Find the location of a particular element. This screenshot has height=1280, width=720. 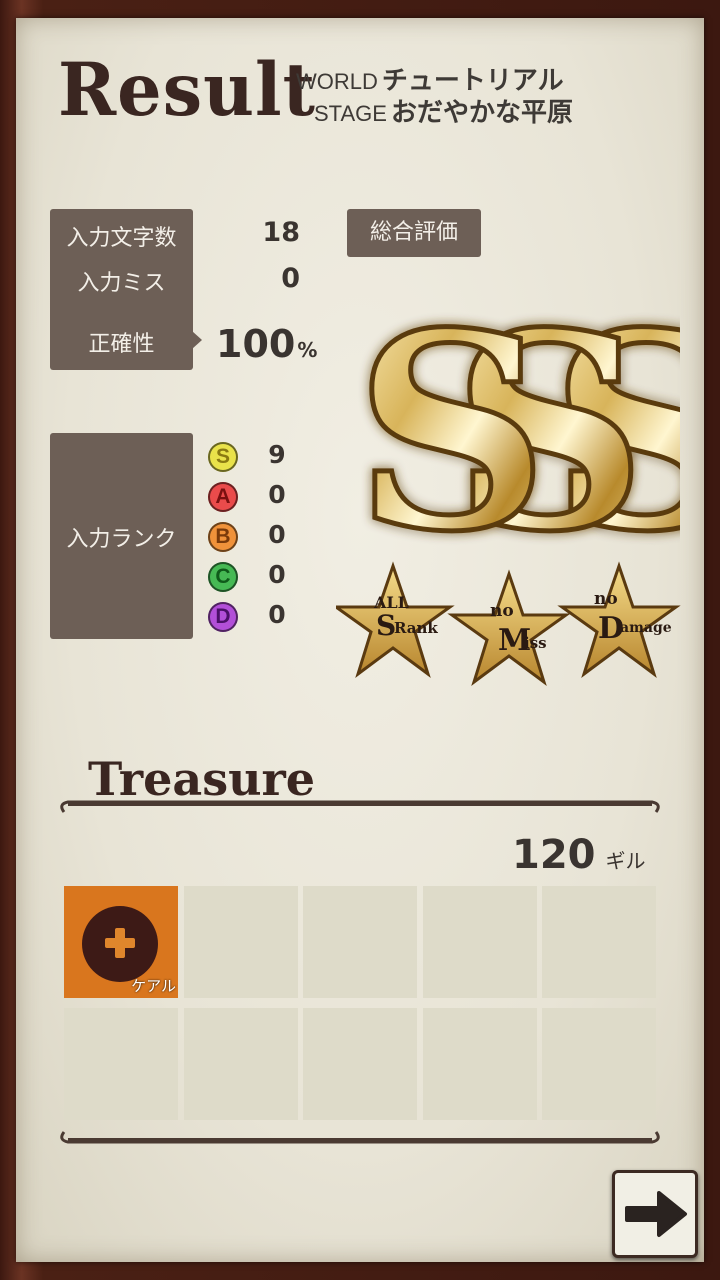

rank-b-count: 0 is located at coordinates (277, 534).